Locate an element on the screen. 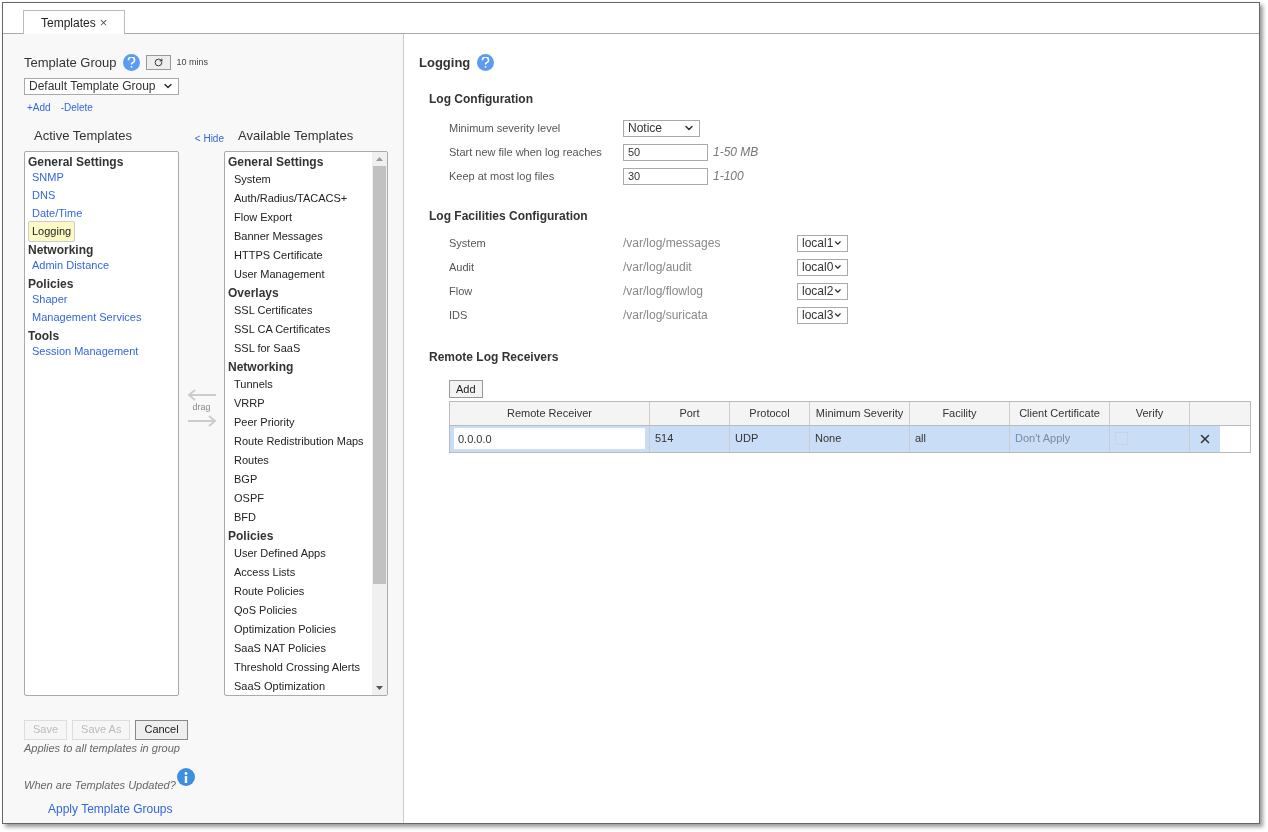 The height and width of the screenshot is (832, 1268). group-link: -Delete is located at coordinates (76, 107).